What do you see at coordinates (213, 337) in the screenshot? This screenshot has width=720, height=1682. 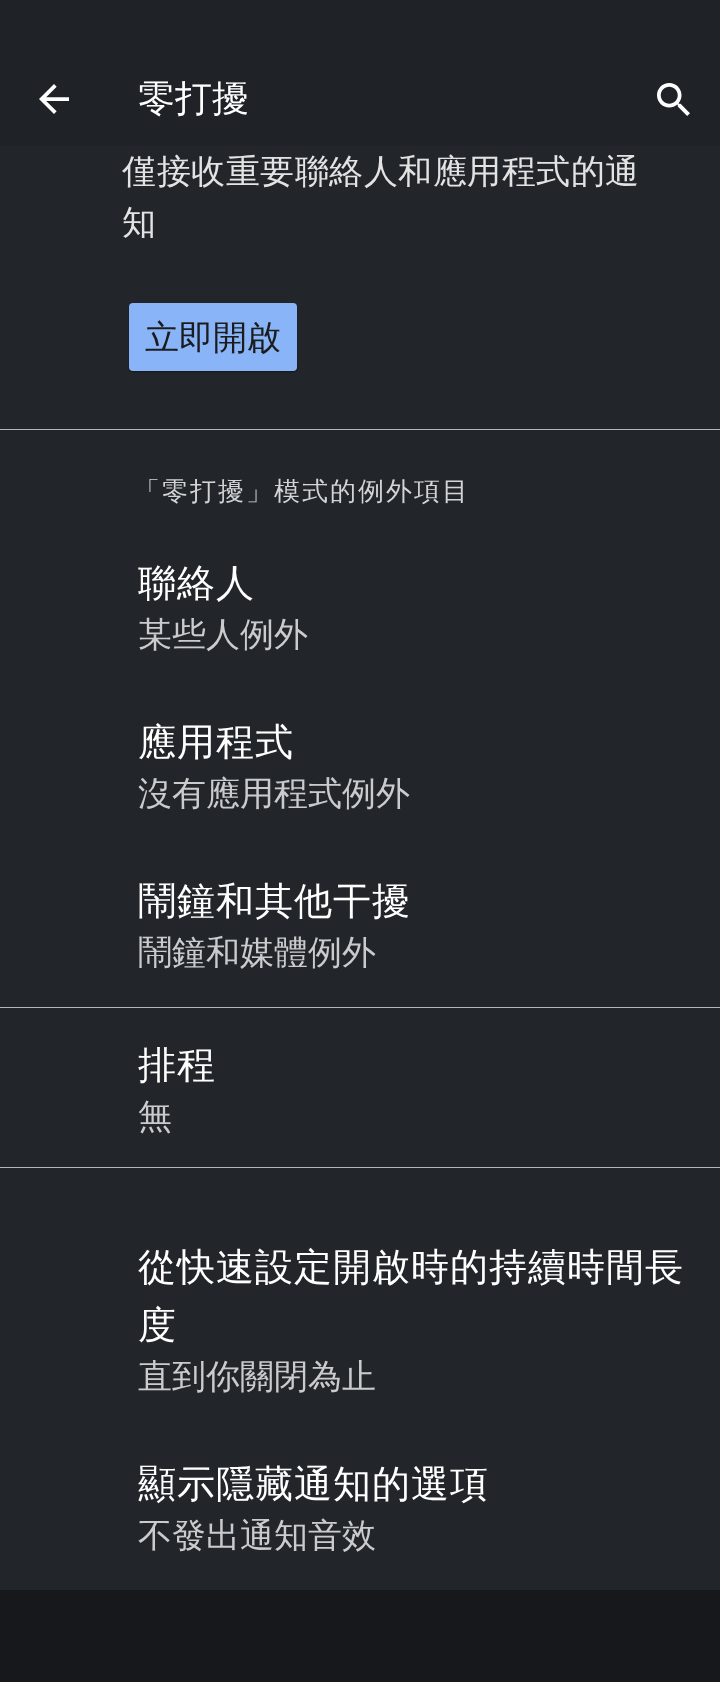 I see `turn-on-button: 立即開啟` at bounding box center [213, 337].